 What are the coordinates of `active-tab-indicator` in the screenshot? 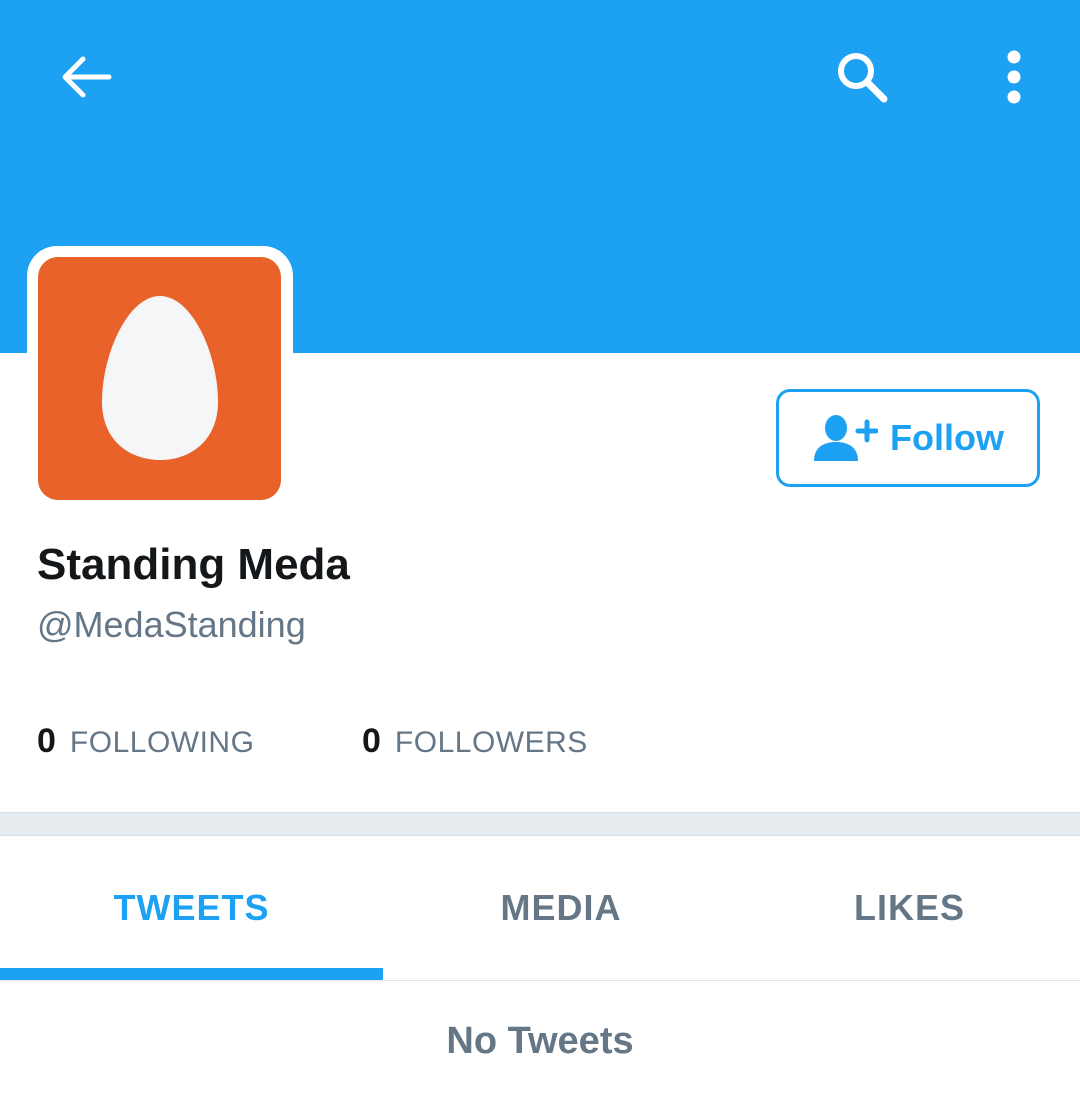 It's located at (191, 974).